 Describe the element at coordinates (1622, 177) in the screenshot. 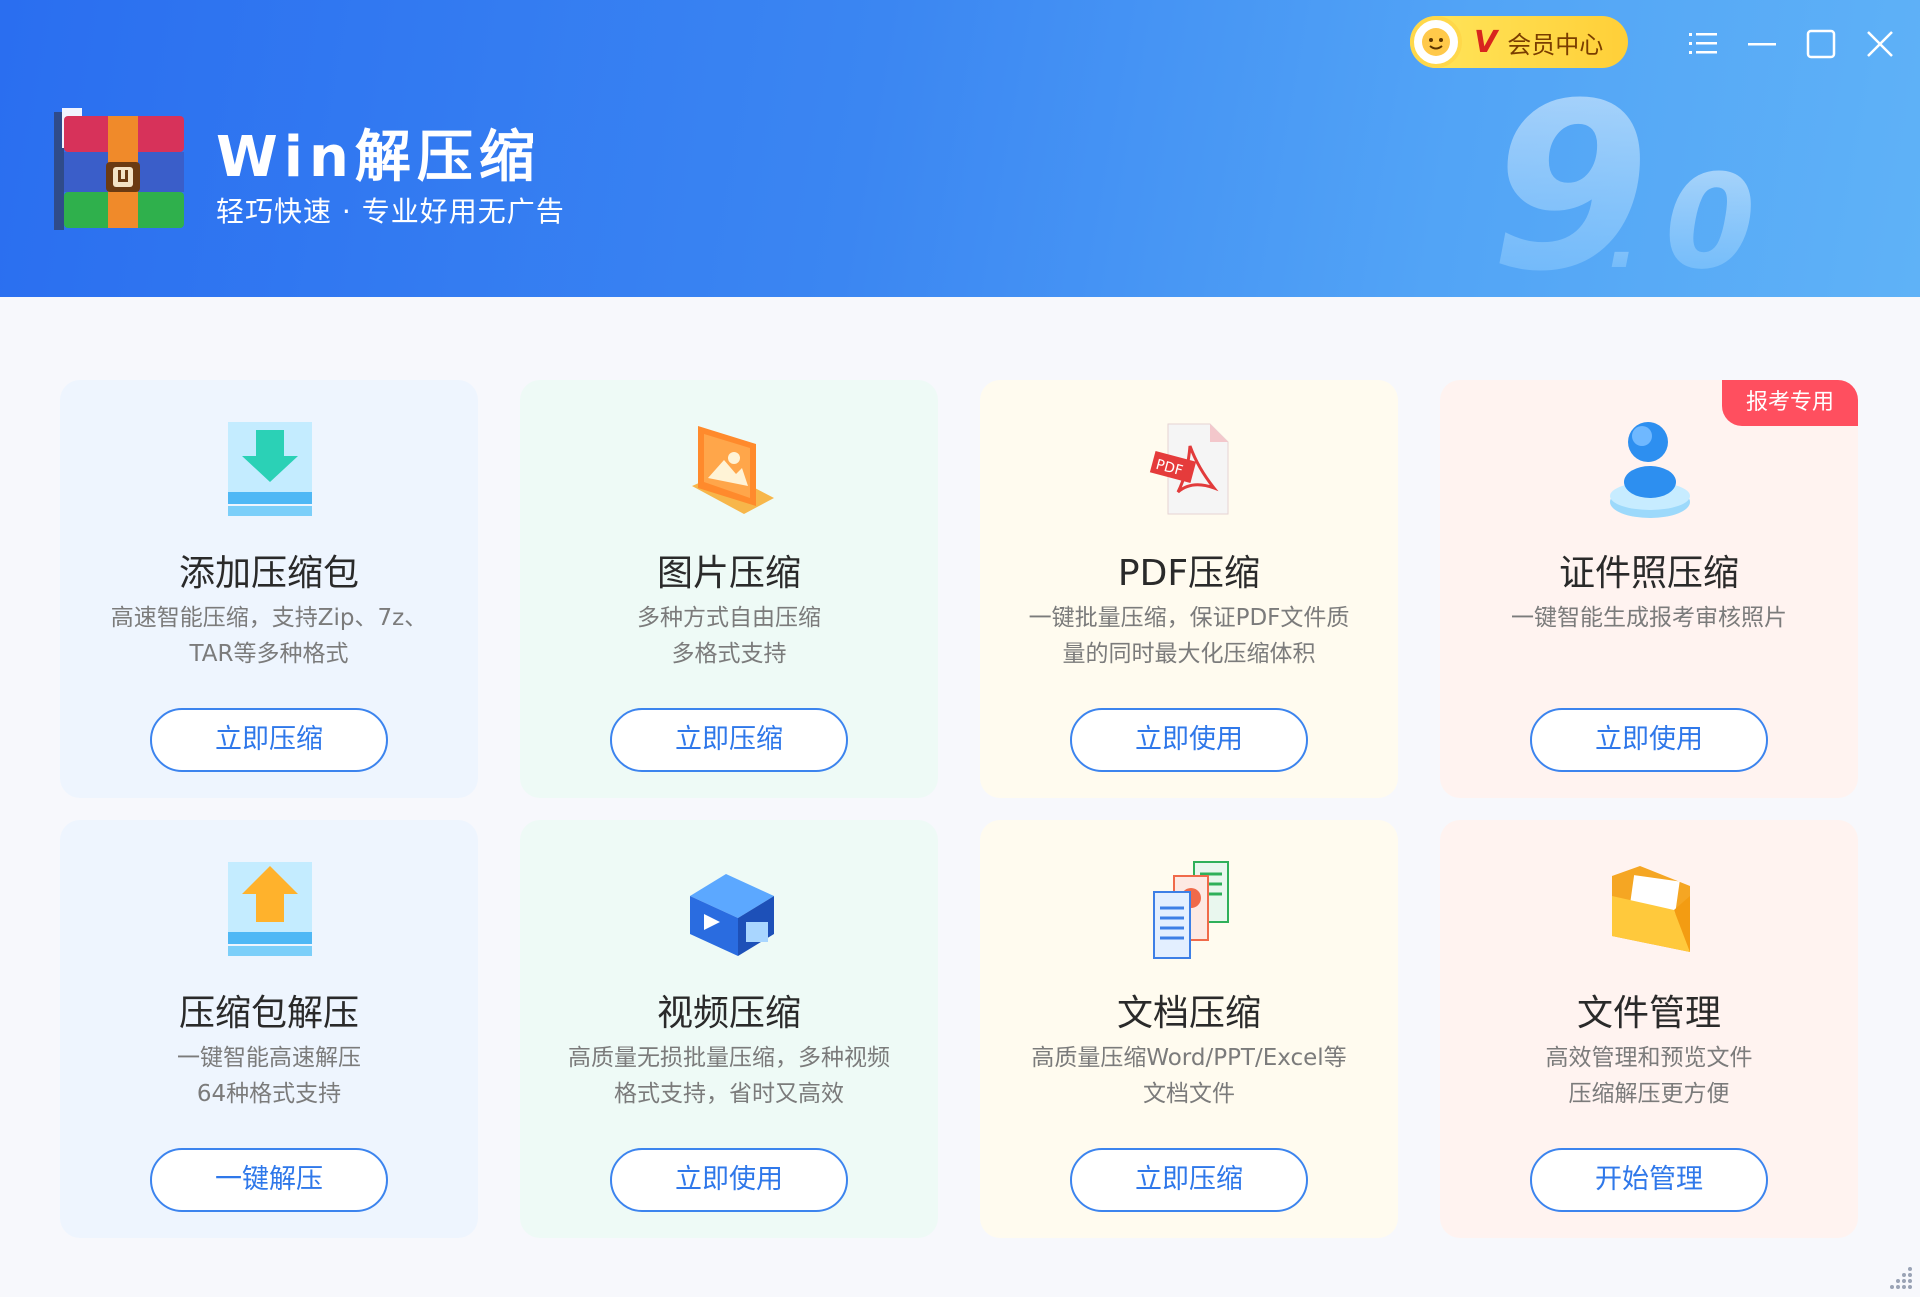

I see `version-graphic: 9 . 0` at that location.